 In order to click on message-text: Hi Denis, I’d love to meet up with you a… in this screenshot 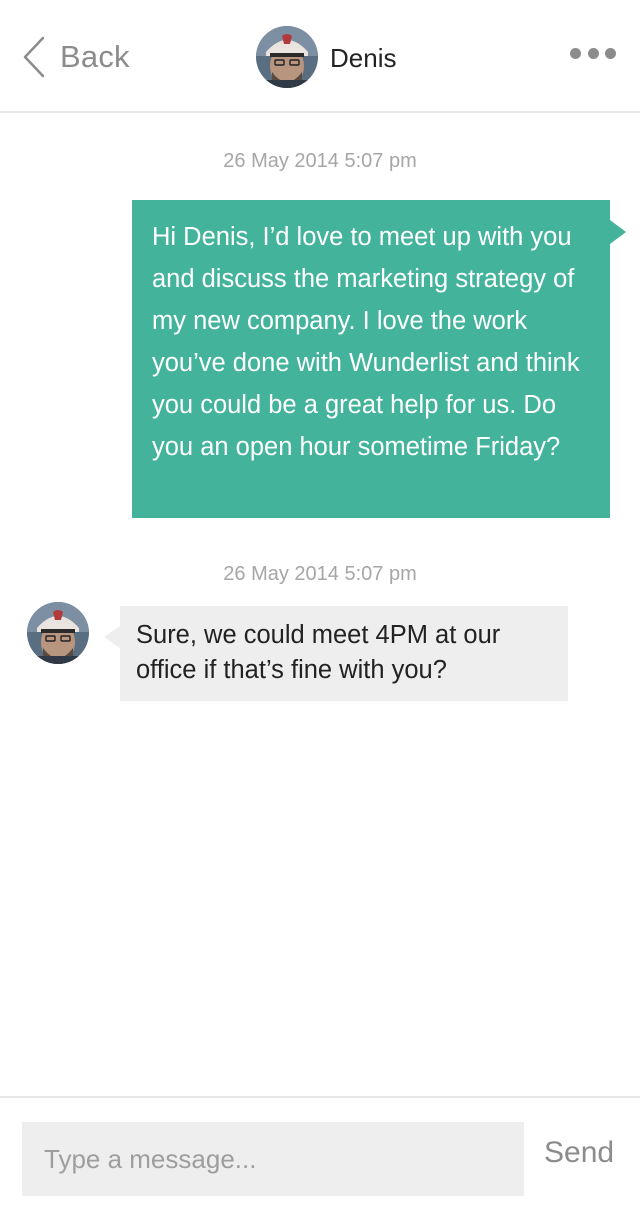, I will do `click(366, 342)`.